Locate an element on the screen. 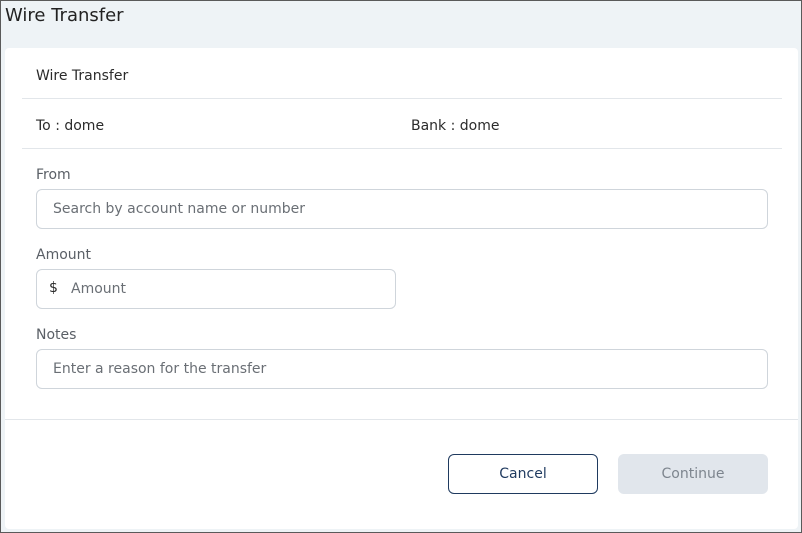  amount-field: $ is located at coordinates (216, 289).